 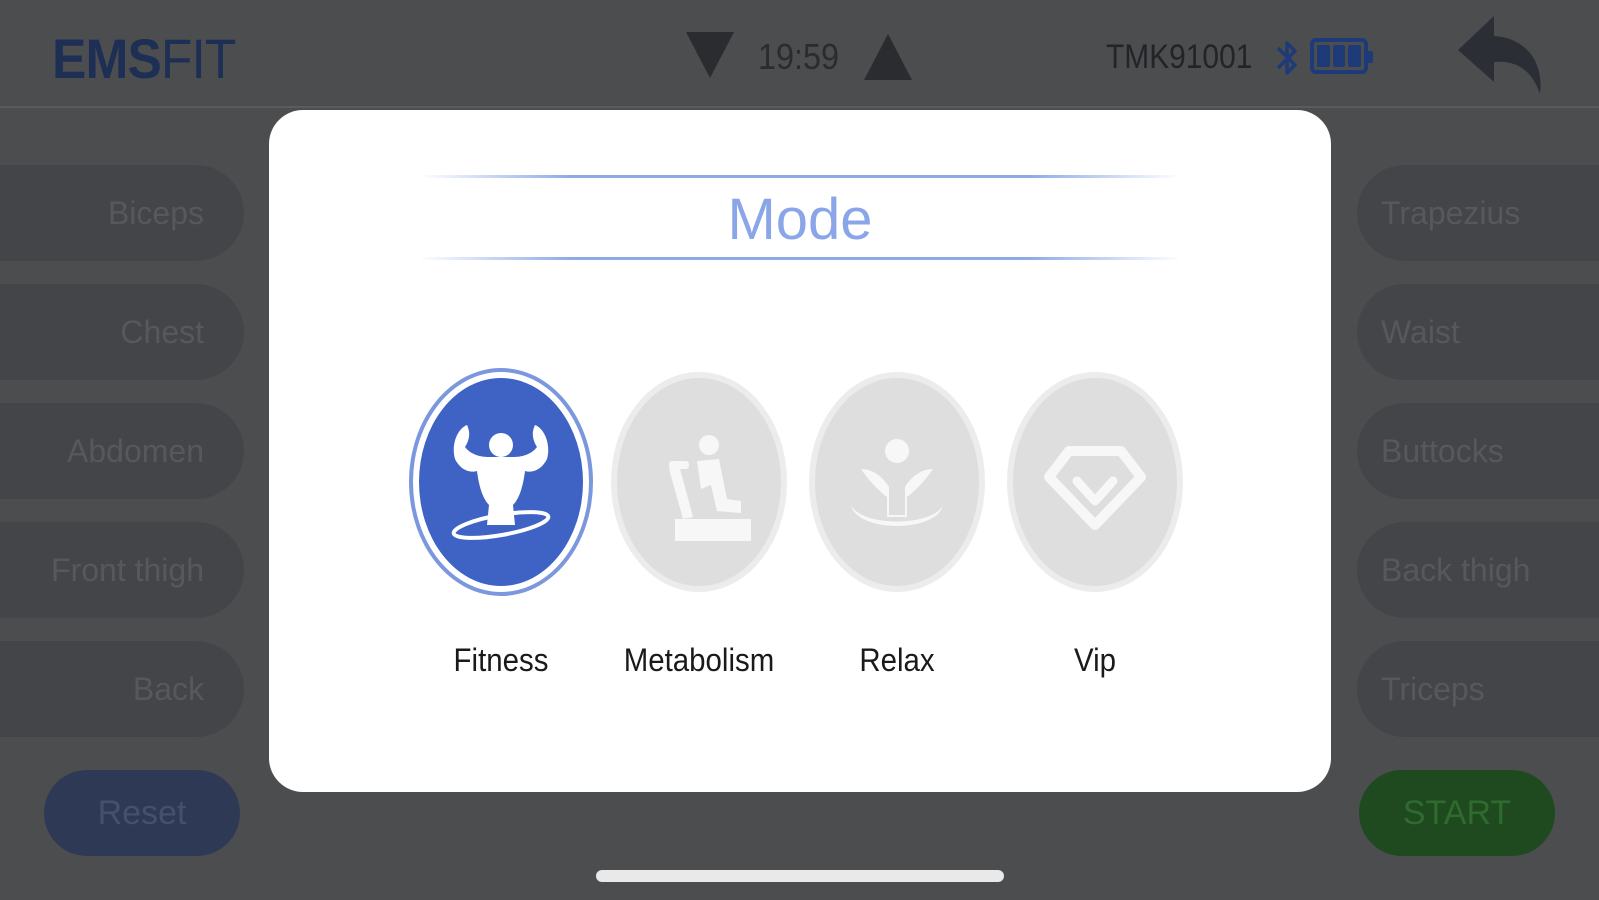 I want to click on mode-option-metabolism: Metabolism, so click(x=699, y=525).